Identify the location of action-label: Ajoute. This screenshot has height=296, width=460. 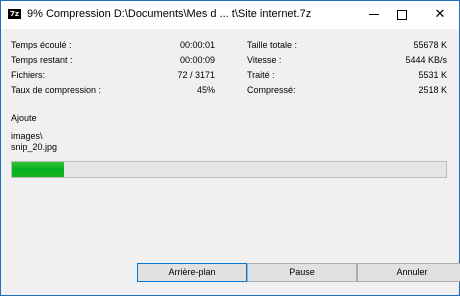
(24, 118).